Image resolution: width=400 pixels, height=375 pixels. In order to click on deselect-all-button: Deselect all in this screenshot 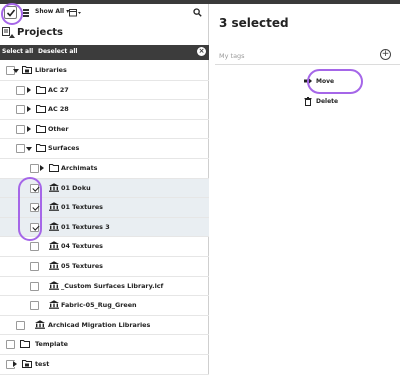, I will do `click(58, 51)`.